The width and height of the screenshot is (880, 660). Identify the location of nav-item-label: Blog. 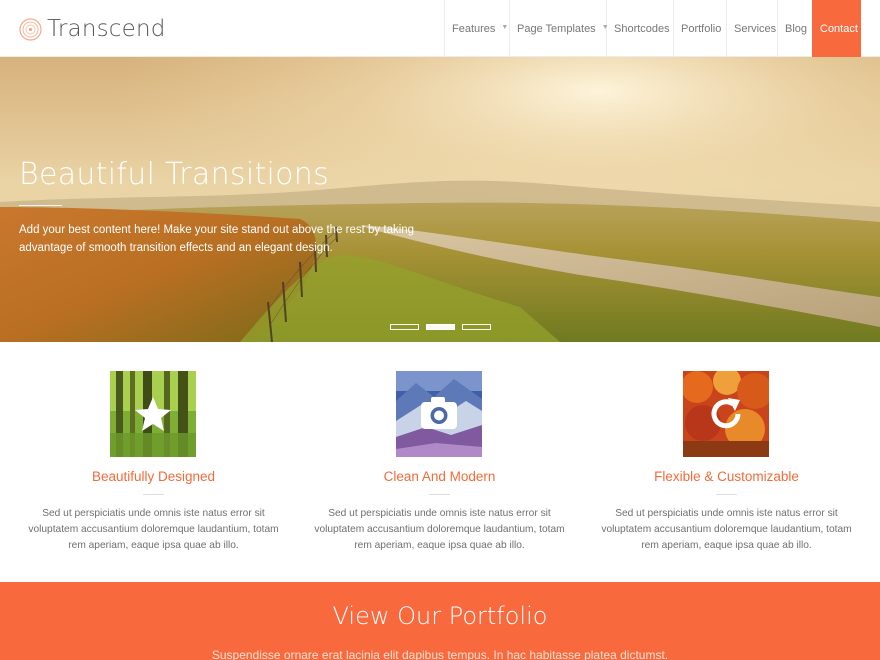
(796, 28).